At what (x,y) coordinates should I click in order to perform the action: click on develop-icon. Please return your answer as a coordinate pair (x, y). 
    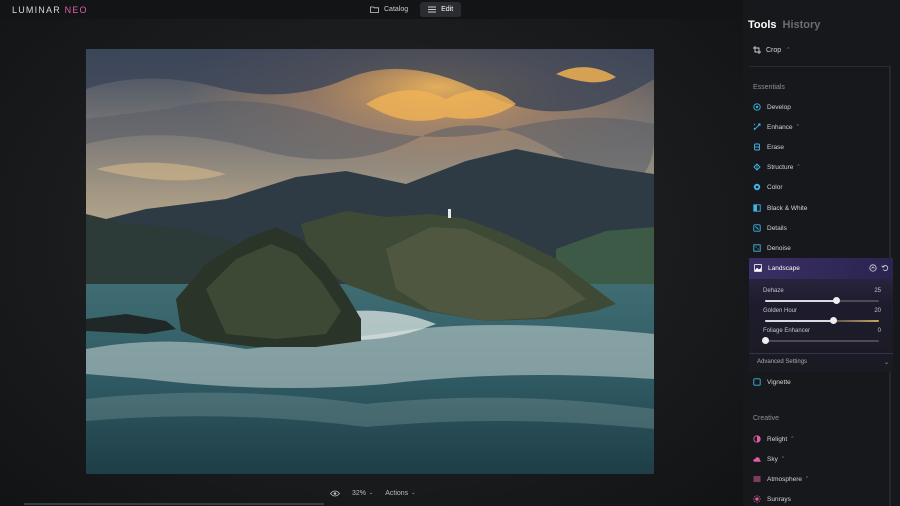
    Looking at the image, I should click on (757, 107).